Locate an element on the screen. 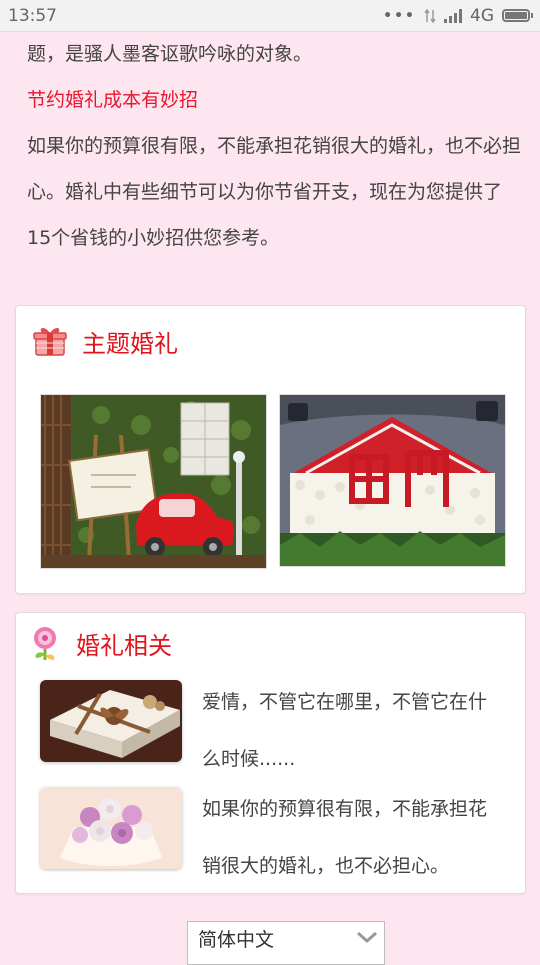  language-select: 简体中文 is located at coordinates (286, 943).